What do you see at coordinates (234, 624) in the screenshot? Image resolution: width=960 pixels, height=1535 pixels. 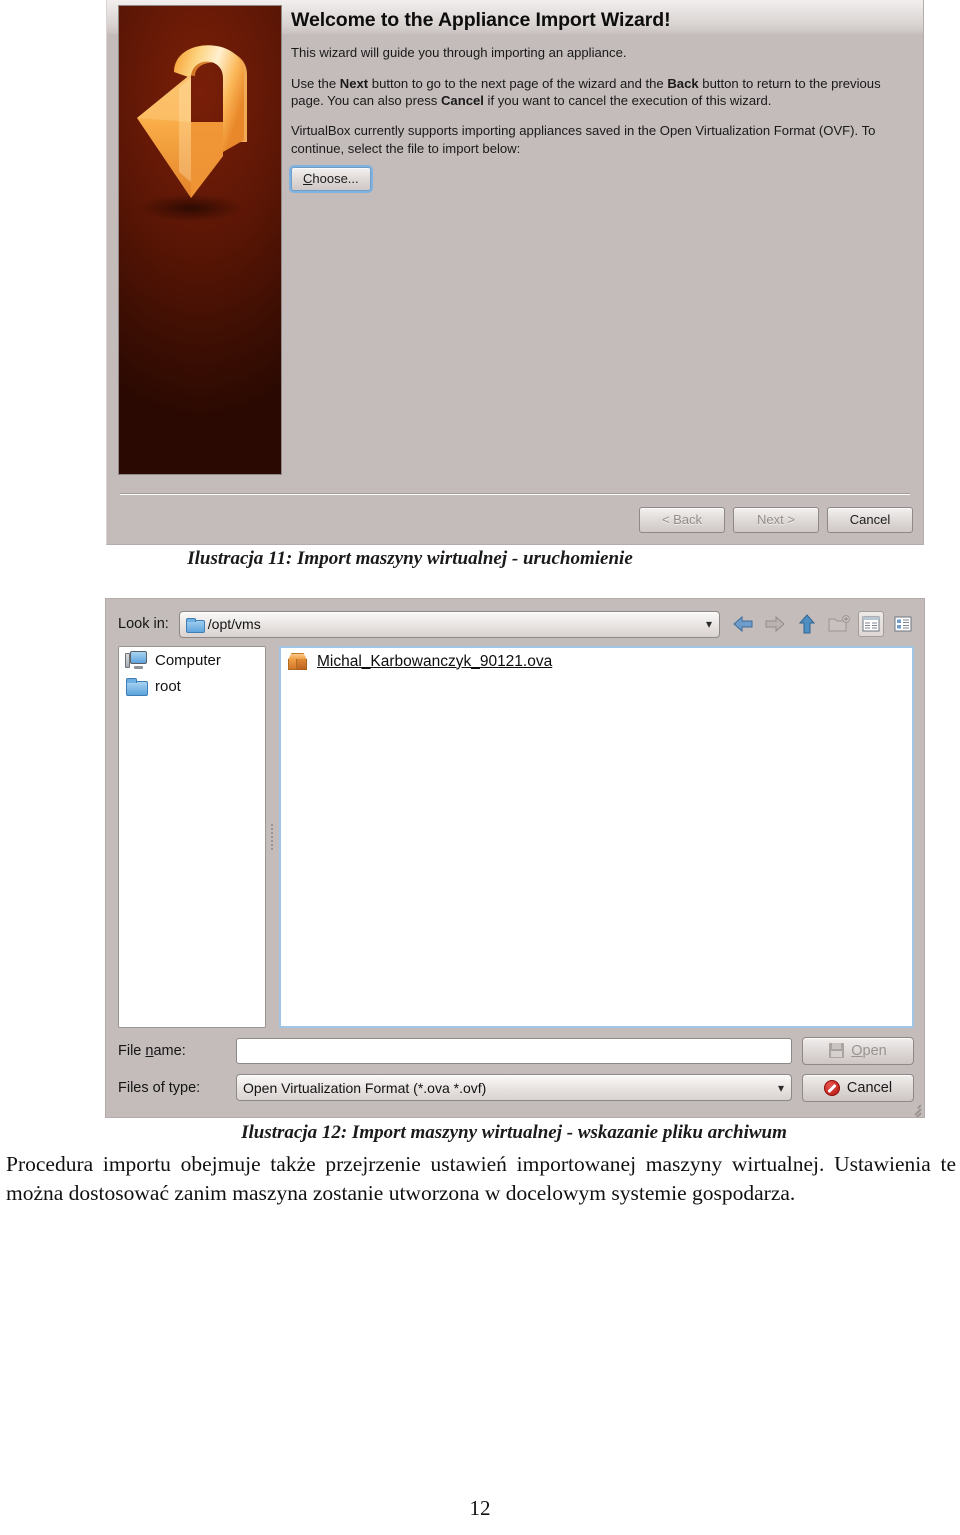 I see `look-in-value: /opt/vms` at bounding box center [234, 624].